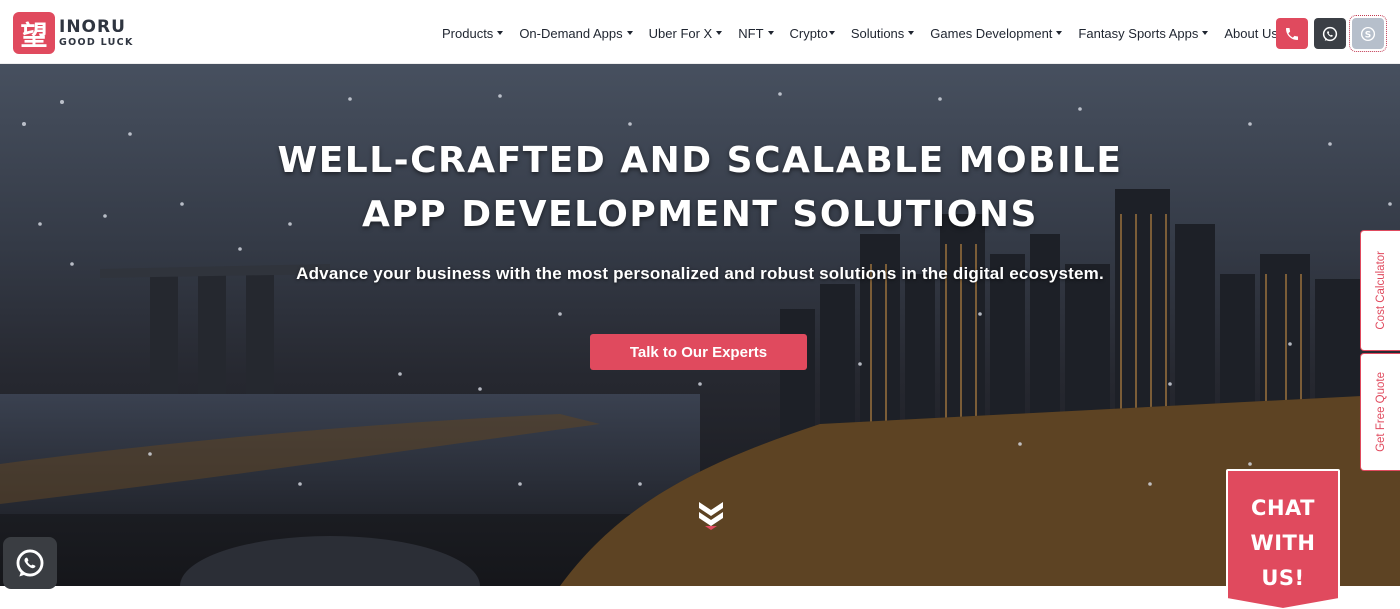 The width and height of the screenshot is (1400, 609). Describe the element at coordinates (1283, 508) in the screenshot. I see `chat-line-1: CHAT` at that location.